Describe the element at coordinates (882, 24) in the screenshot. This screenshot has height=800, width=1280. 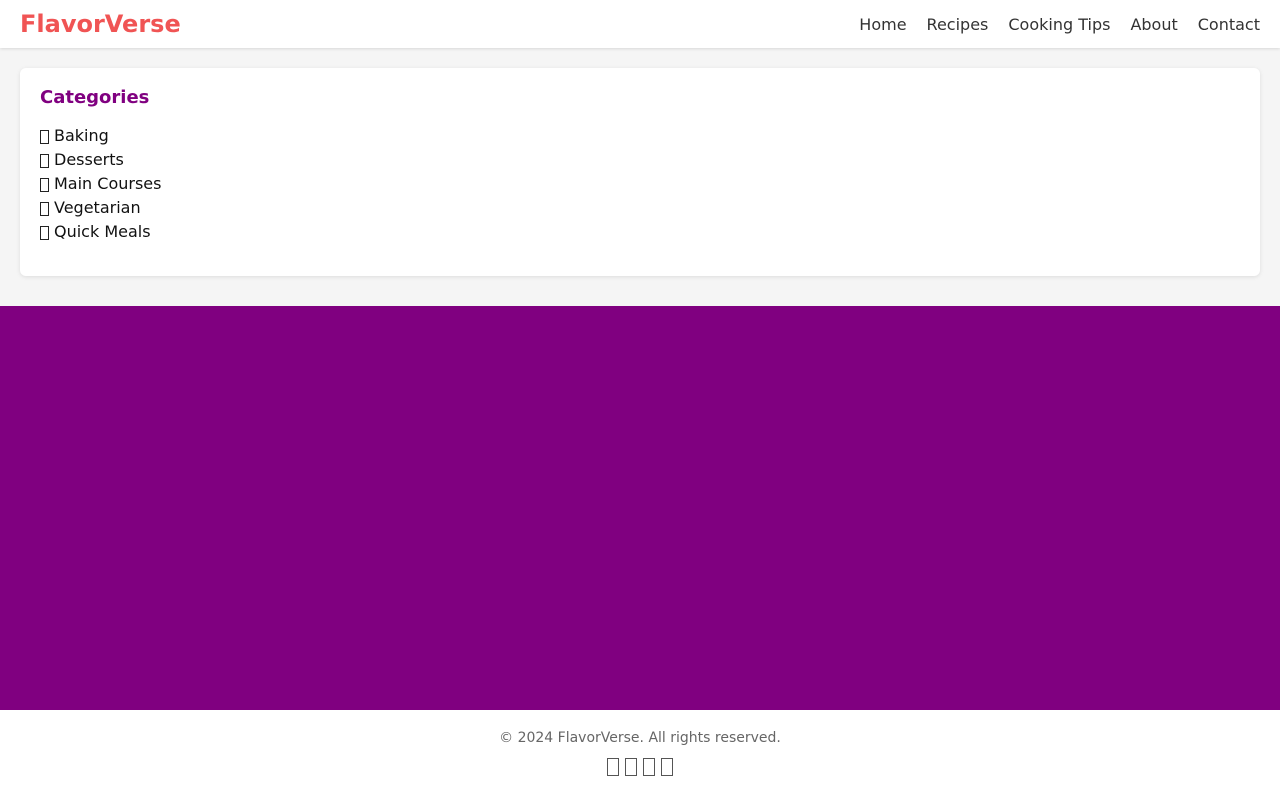
I see `nav-home-link: Home` at that location.